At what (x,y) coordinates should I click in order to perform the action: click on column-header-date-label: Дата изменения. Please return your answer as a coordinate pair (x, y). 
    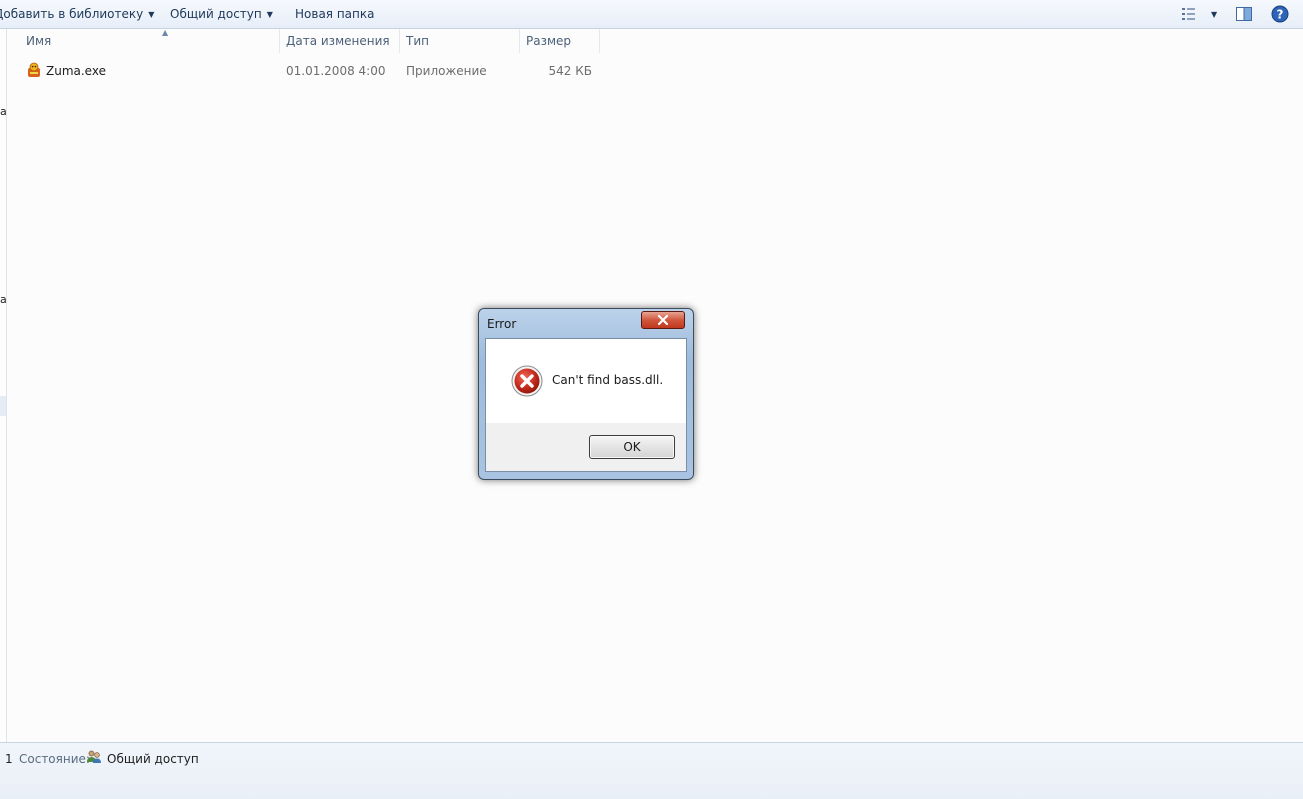
    Looking at the image, I should click on (338, 41).